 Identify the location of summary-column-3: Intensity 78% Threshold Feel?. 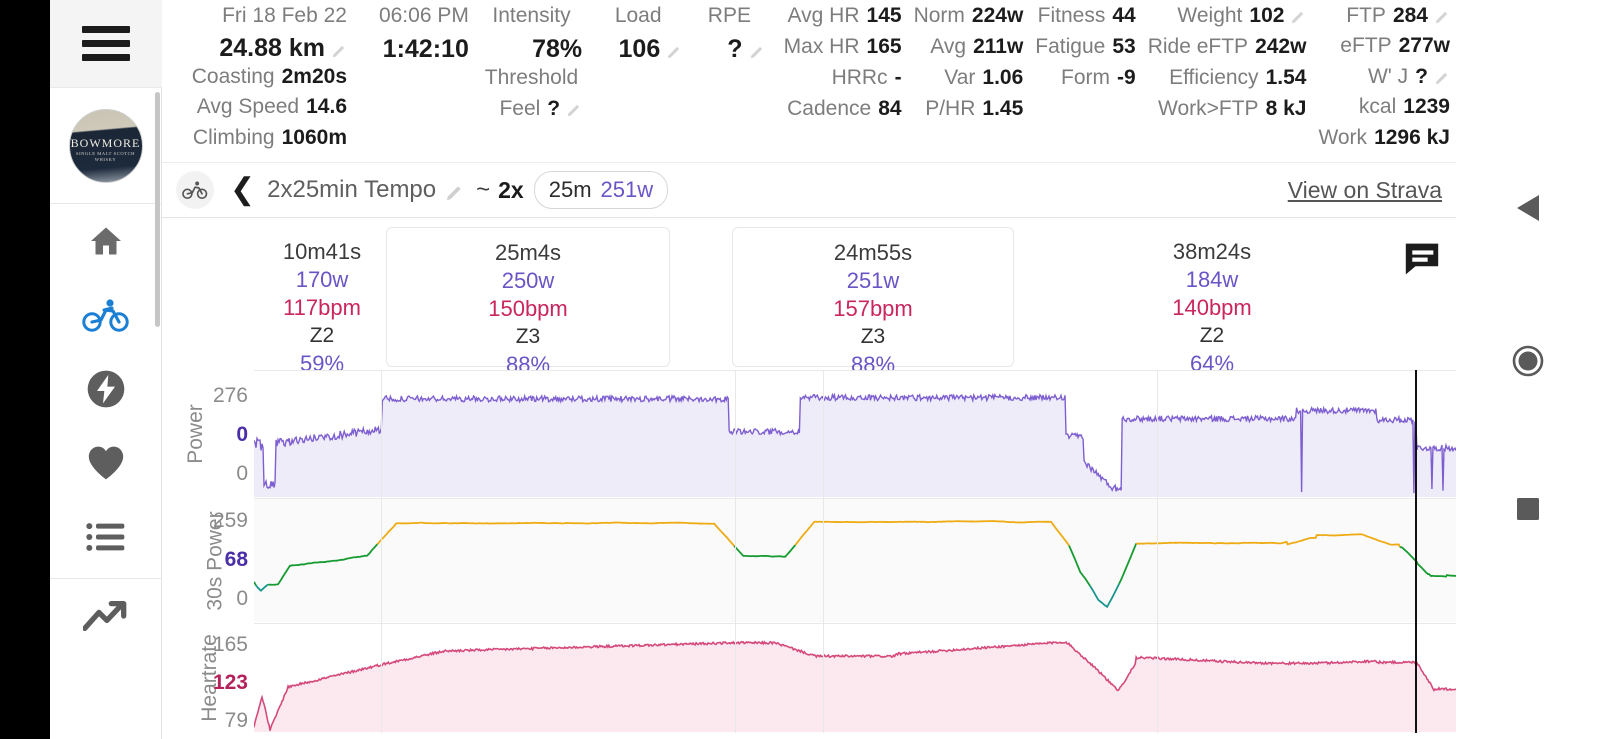
(531, 80).